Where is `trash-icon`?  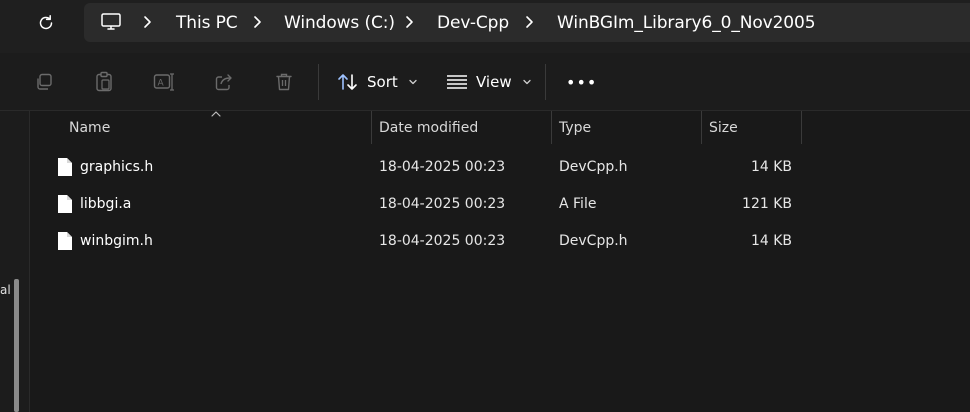
trash-icon is located at coordinates (284, 82).